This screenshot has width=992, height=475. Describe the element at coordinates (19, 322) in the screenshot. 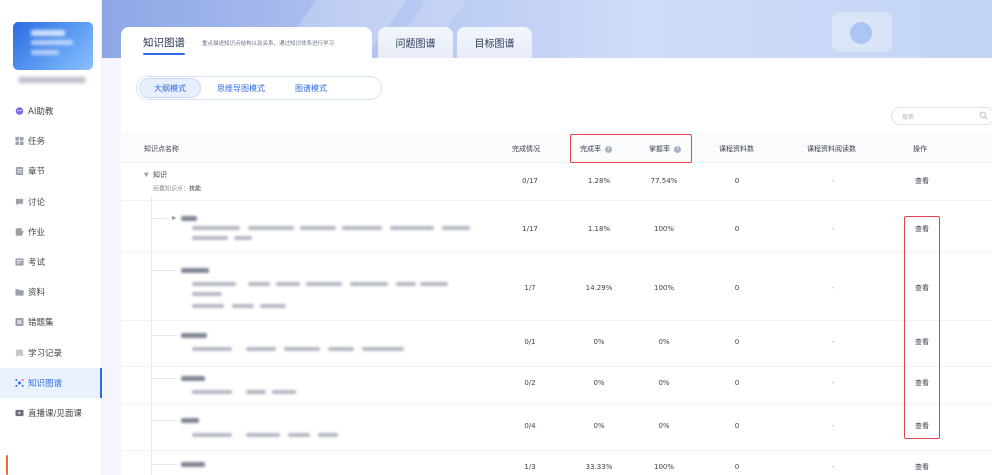

I see `wrong-questions-icon` at that location.